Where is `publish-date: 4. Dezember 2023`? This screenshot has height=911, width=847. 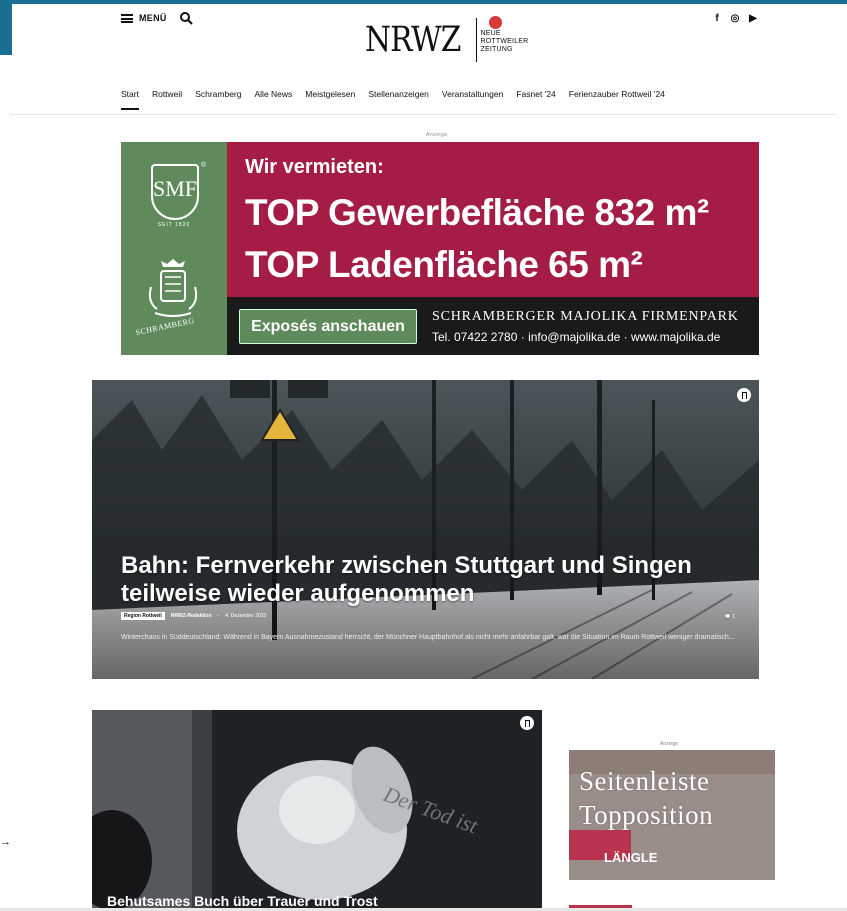 publish-date: 4. Dezember 2023 is located at coordinates (246, 616).